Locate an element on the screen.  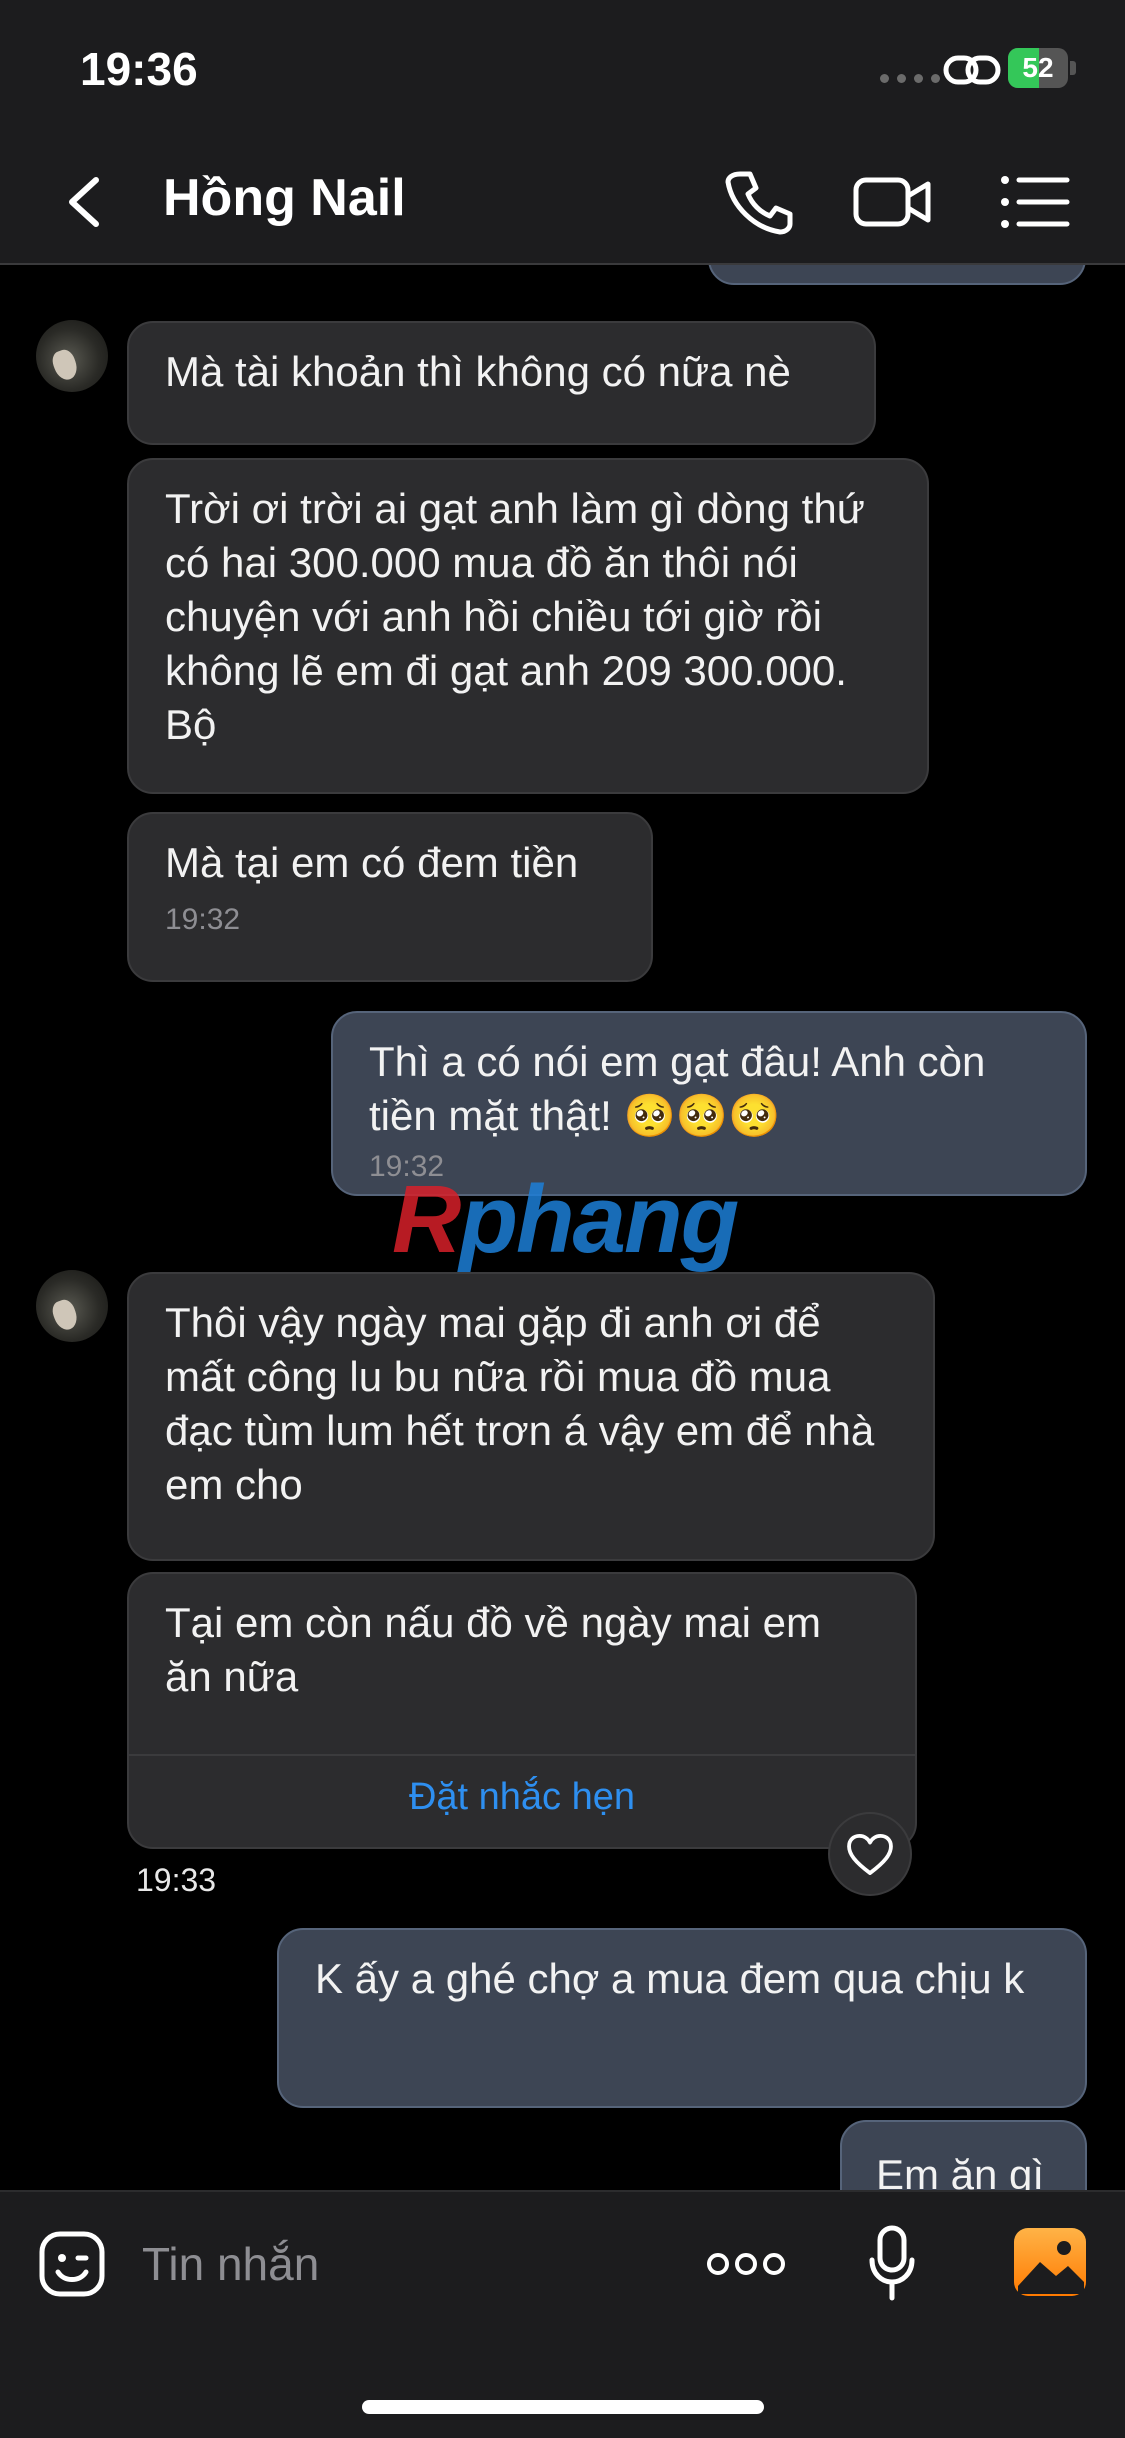
link-icon is located at coordinates (972, 70).